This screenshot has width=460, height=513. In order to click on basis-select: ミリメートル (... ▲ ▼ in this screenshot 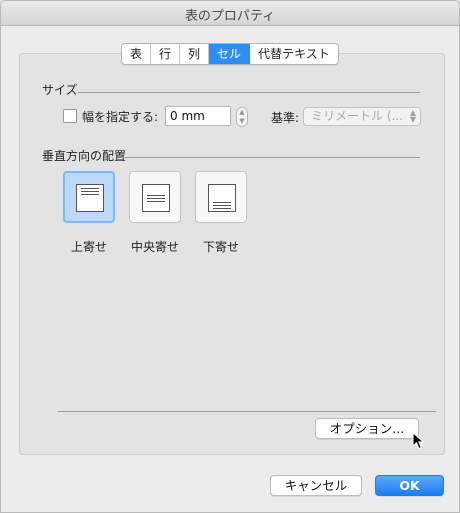, I will do `click(362, 116)`.